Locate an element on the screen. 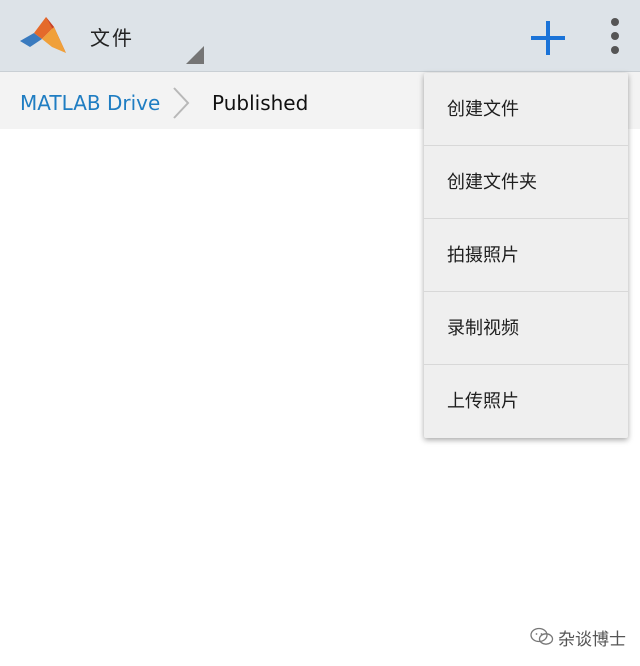 The height and width of the screenshot is (666, 640). menu-item-record-video: 录制视频 is located at coordinates (526, 328).